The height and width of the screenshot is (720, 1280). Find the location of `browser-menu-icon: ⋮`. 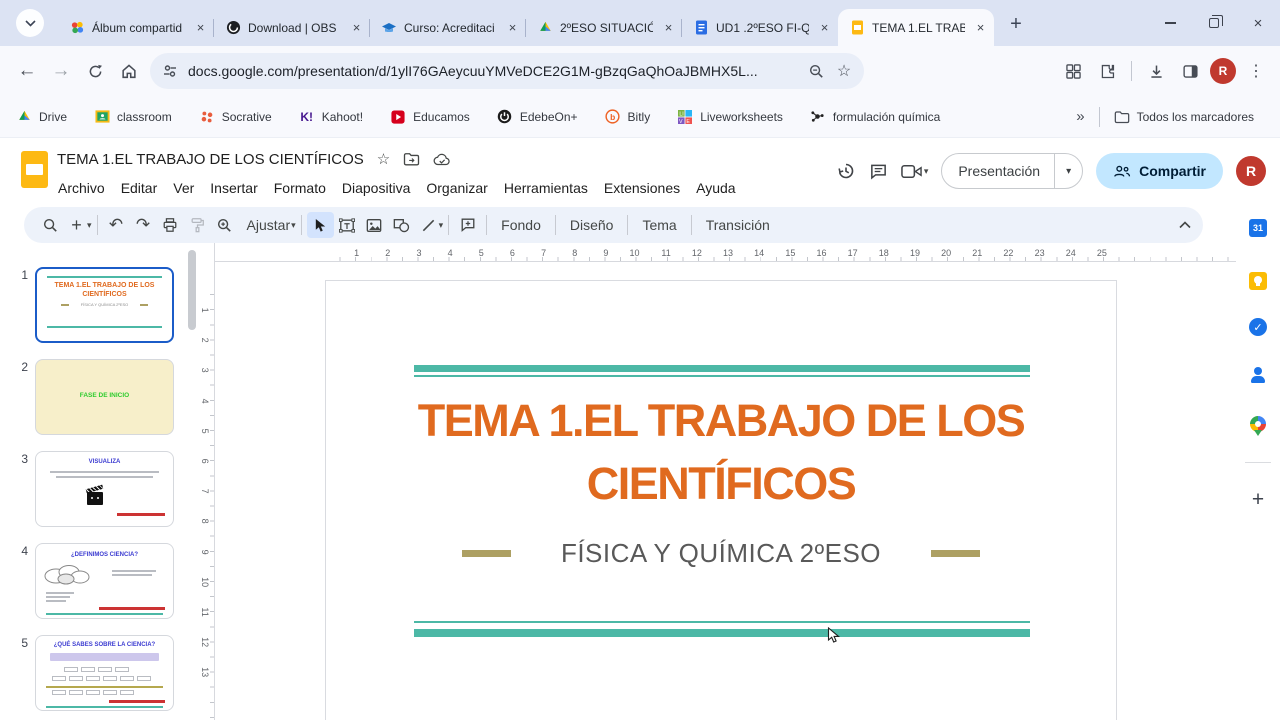

browser-menu-icon: ⋮ is located at coordinates (1256, 71).